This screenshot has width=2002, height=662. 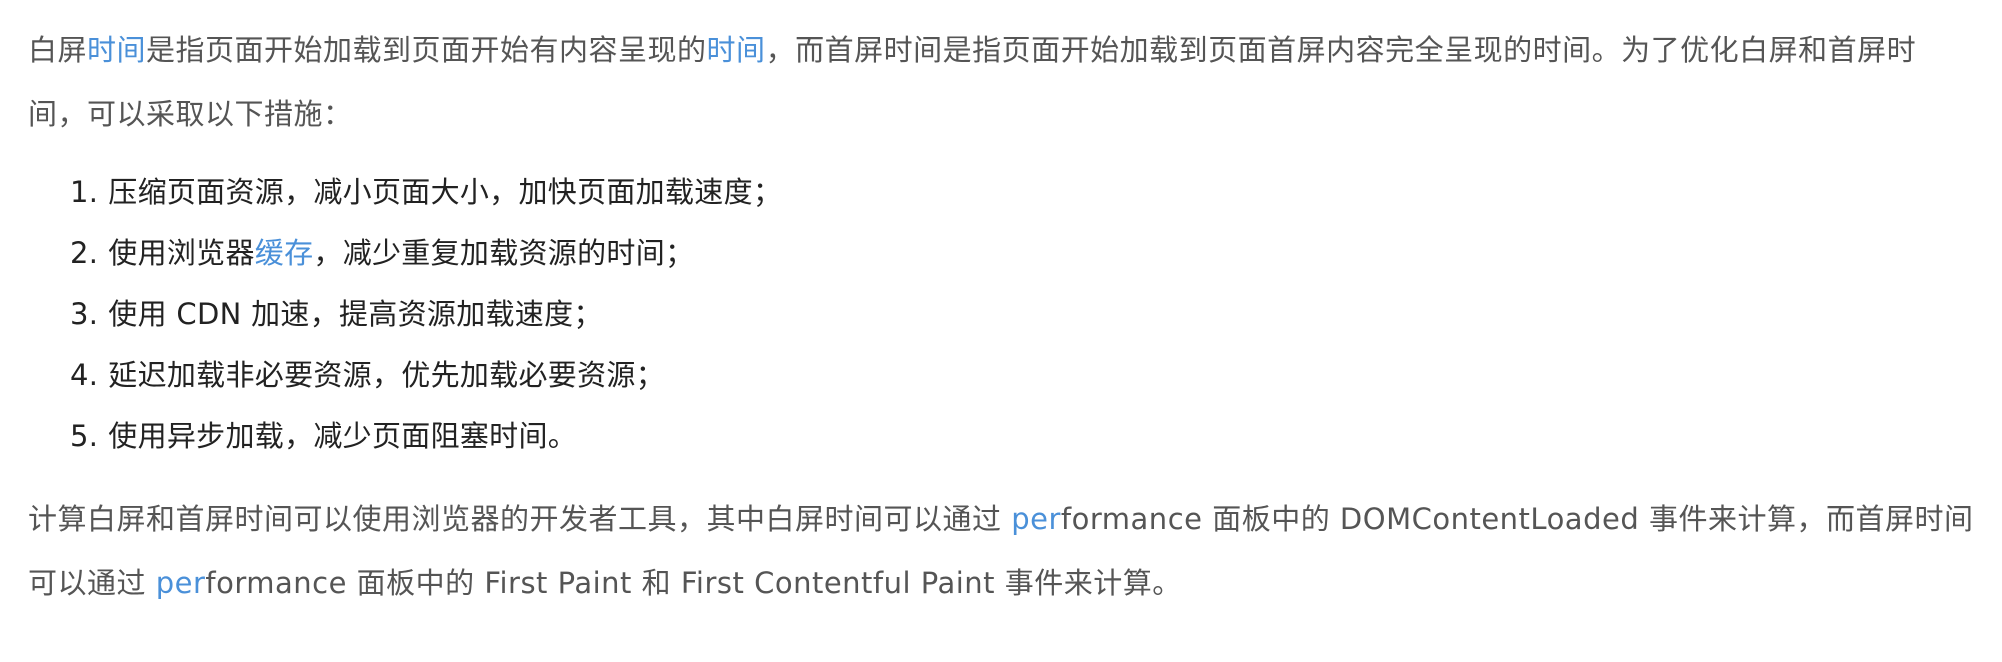 What do you see at coordinates (1022, 314) in the screenshot?
I see `list-item: 3. 使用 CDN 加速，提高资源加载速度；` at bounding box center [1022, 314].